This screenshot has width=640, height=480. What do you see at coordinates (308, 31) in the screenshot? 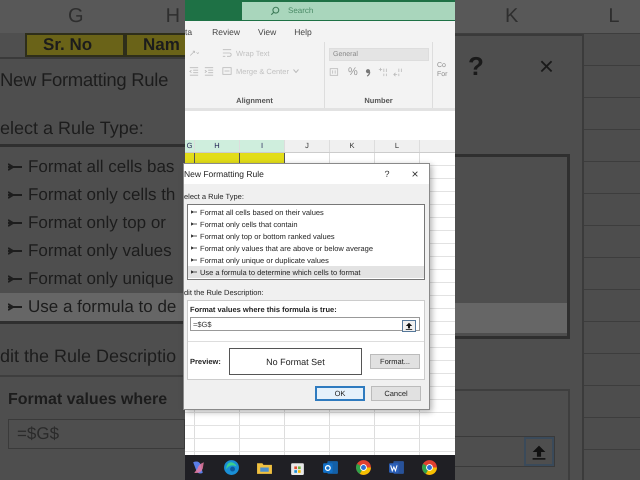
I see `ribbon-tab: Help` at bounding box center [308, 31].